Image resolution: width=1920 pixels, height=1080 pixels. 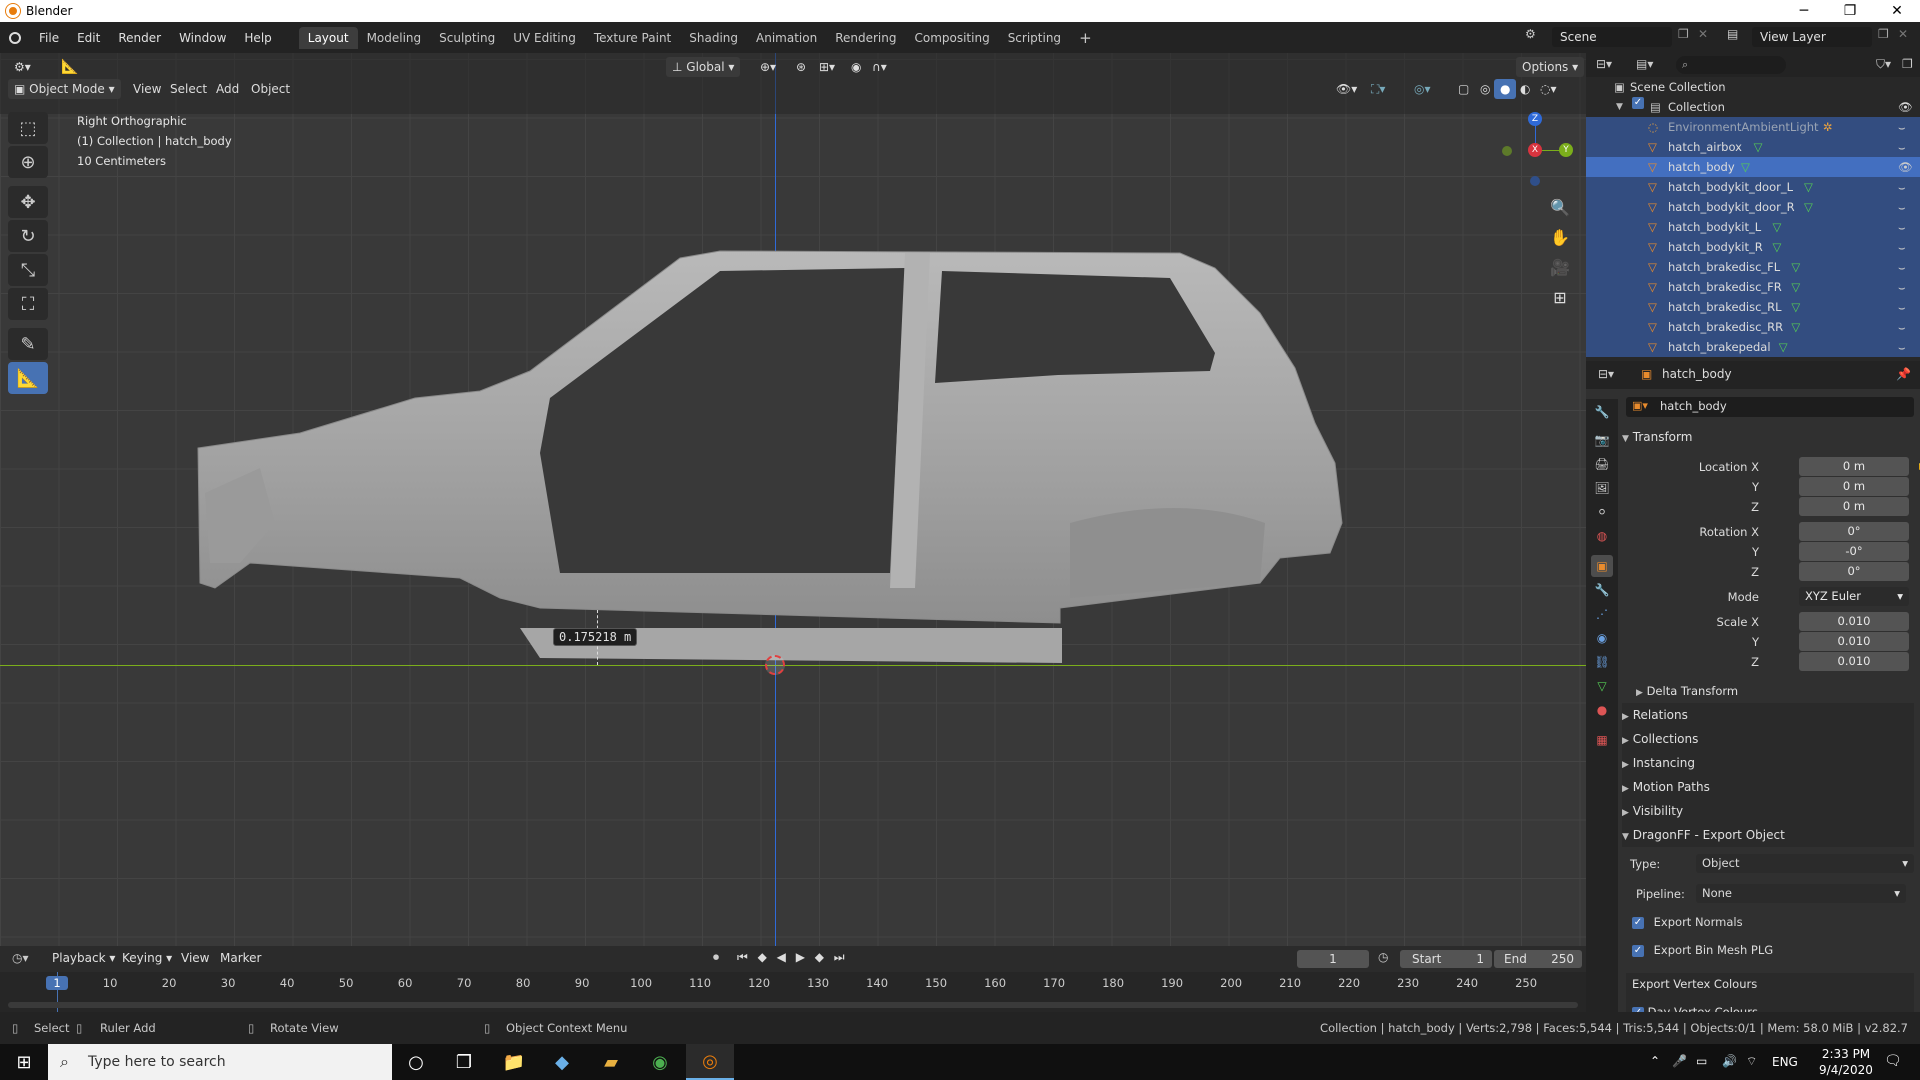 What do you see at coordinates (1333, 959) in the screenshot?
I see `current-frame-field: 1` at bounding box center [1333, 959].